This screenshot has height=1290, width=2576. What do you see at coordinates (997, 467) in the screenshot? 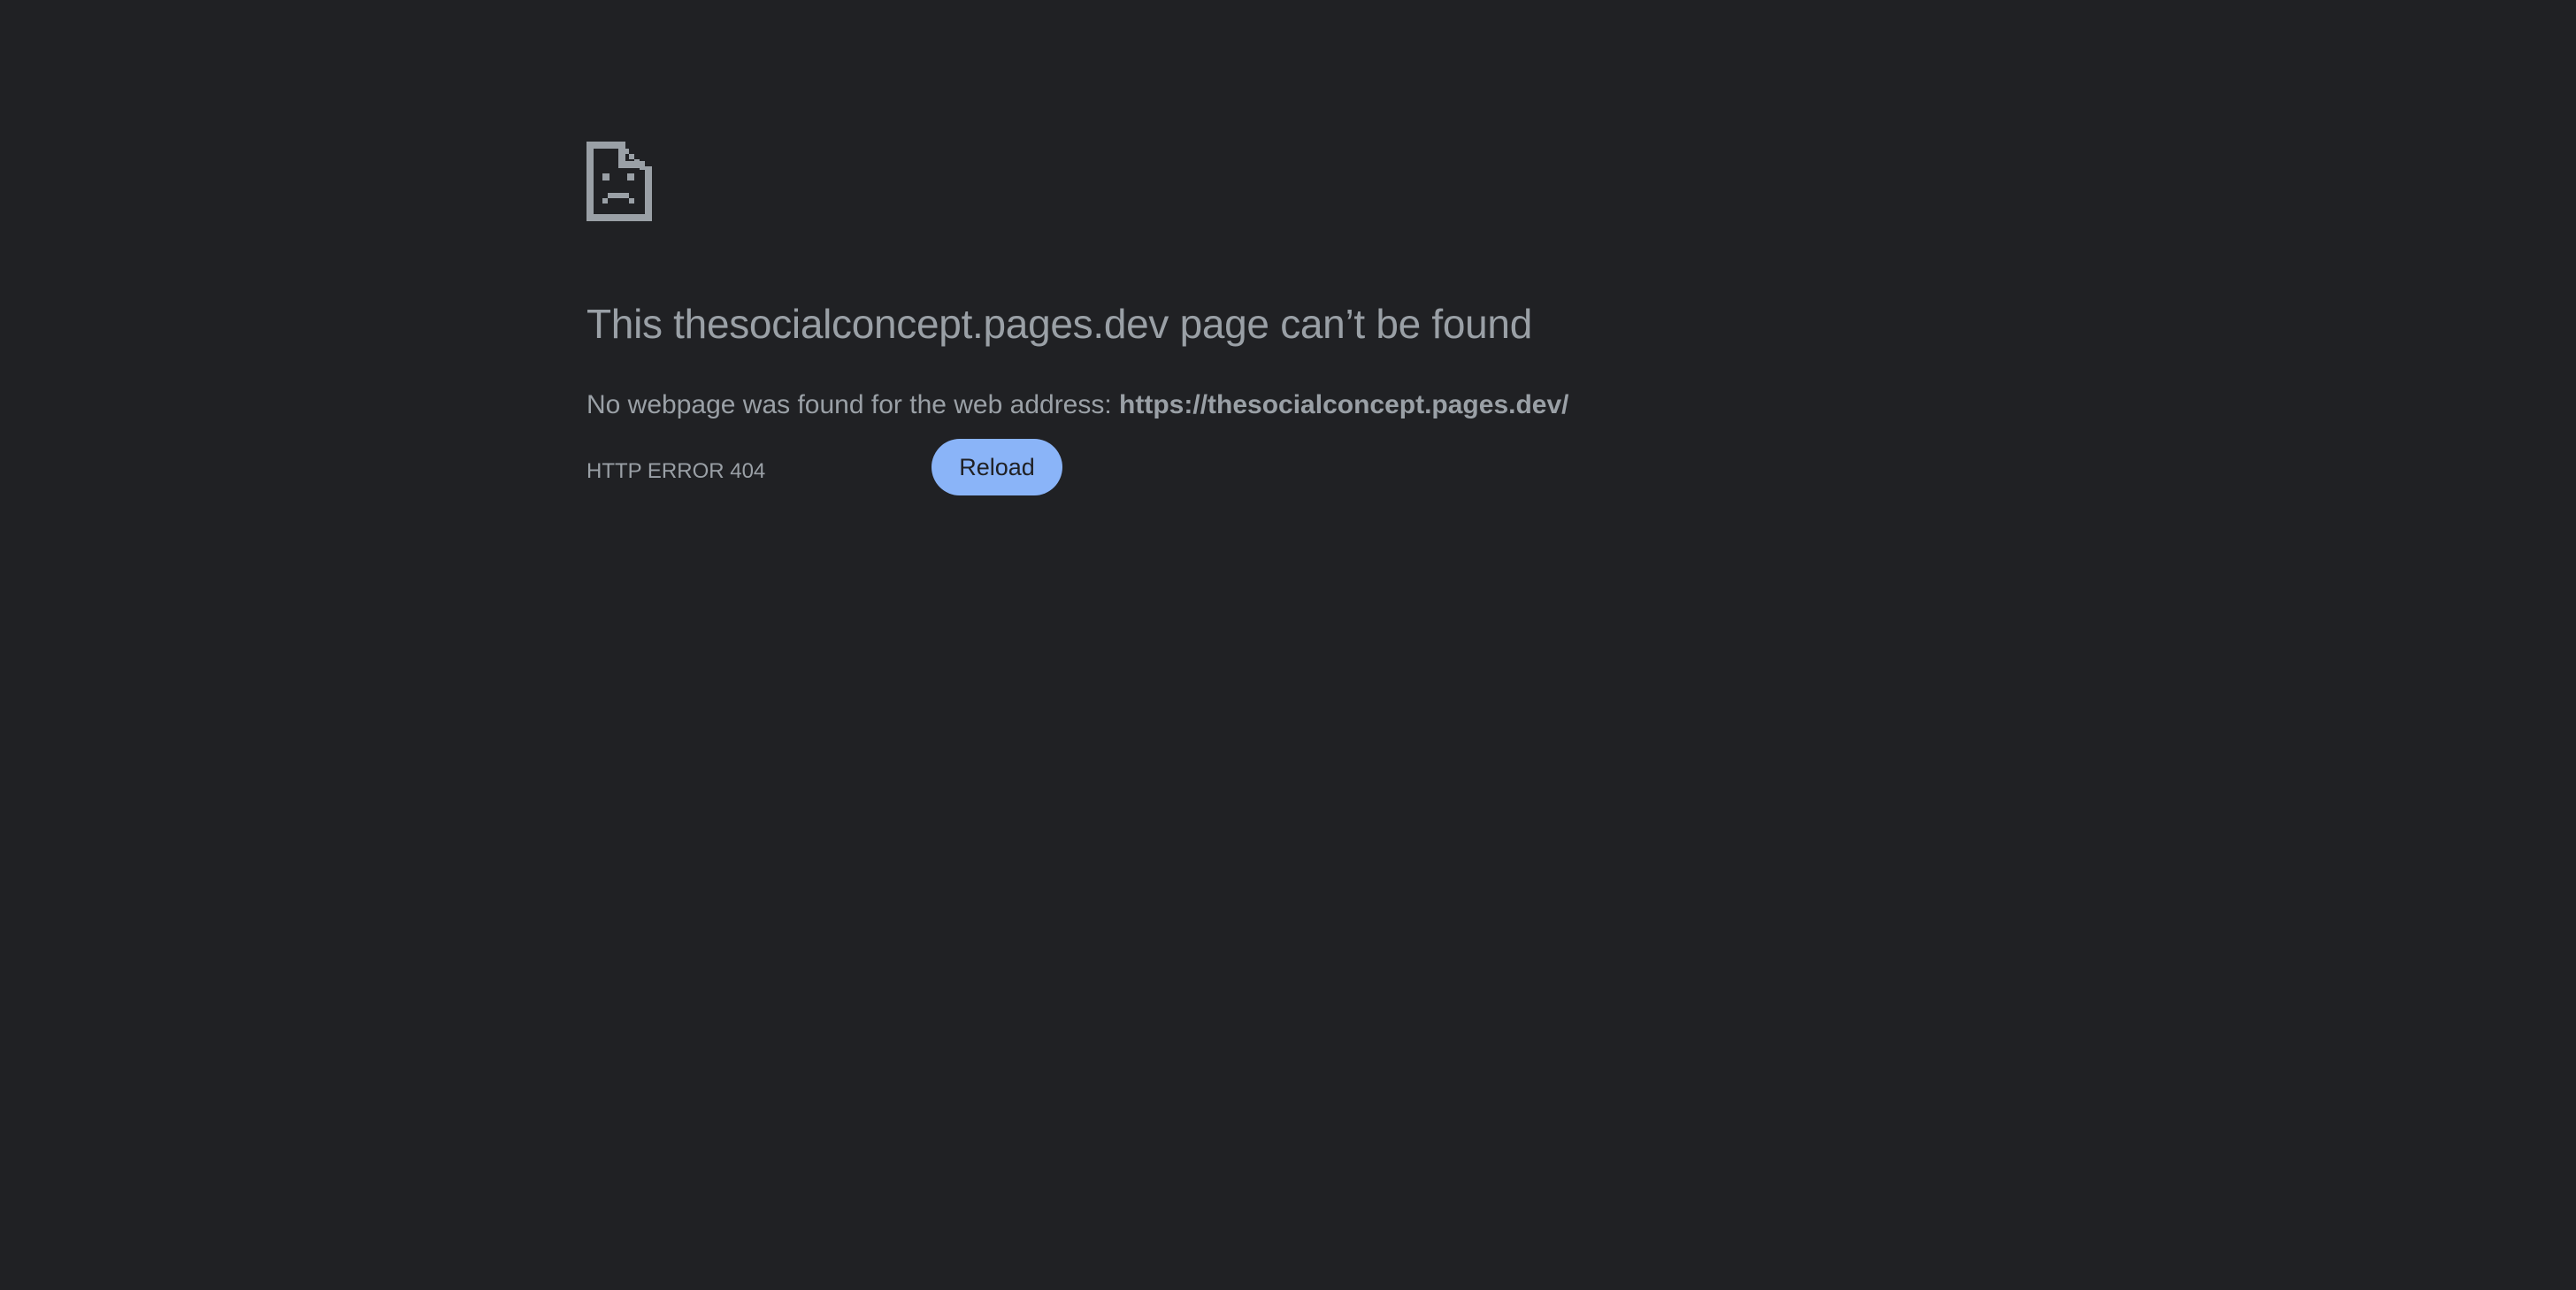
I see `reload-button: Reload` at bounding box center [997, 467].